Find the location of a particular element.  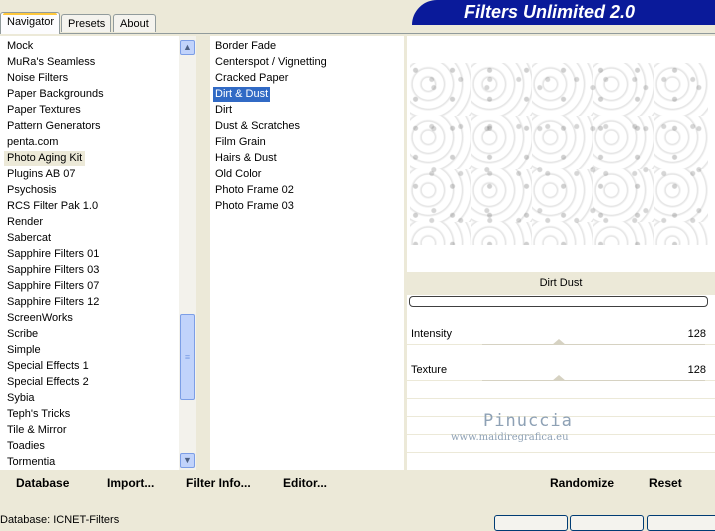

category-item: Special Effects 2 is located at coordinates (48, 382).